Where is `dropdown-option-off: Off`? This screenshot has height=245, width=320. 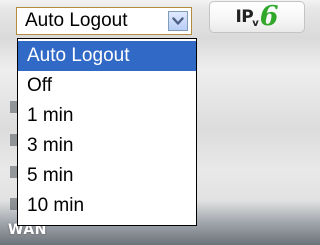 dropdown-option-off: Off is located at coordinates (107, 86).